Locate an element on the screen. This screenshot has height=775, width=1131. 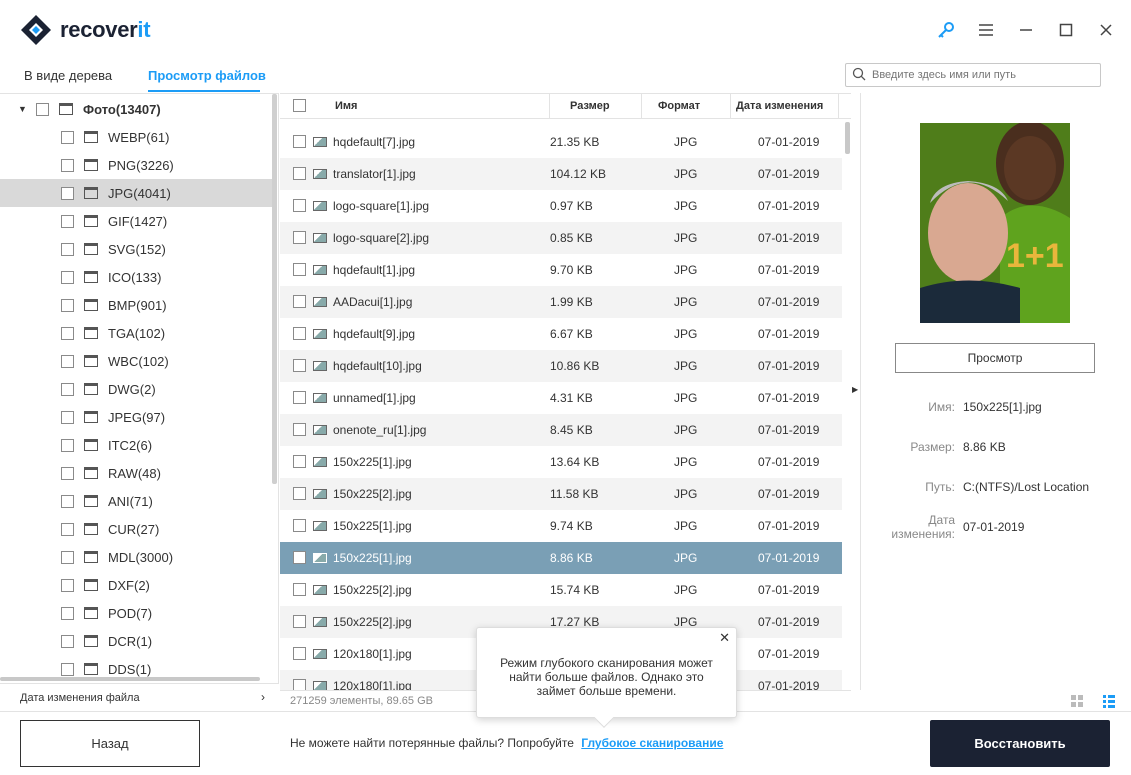
back-button: Назад is located at coordinates (110, 743).